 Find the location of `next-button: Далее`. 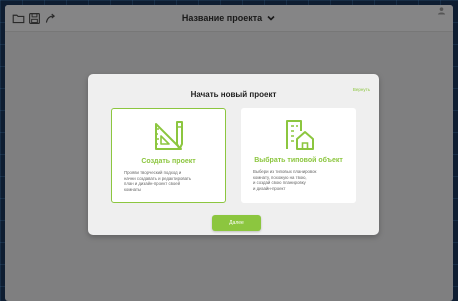

next-button: Далее is located at coordinates (236, 223).